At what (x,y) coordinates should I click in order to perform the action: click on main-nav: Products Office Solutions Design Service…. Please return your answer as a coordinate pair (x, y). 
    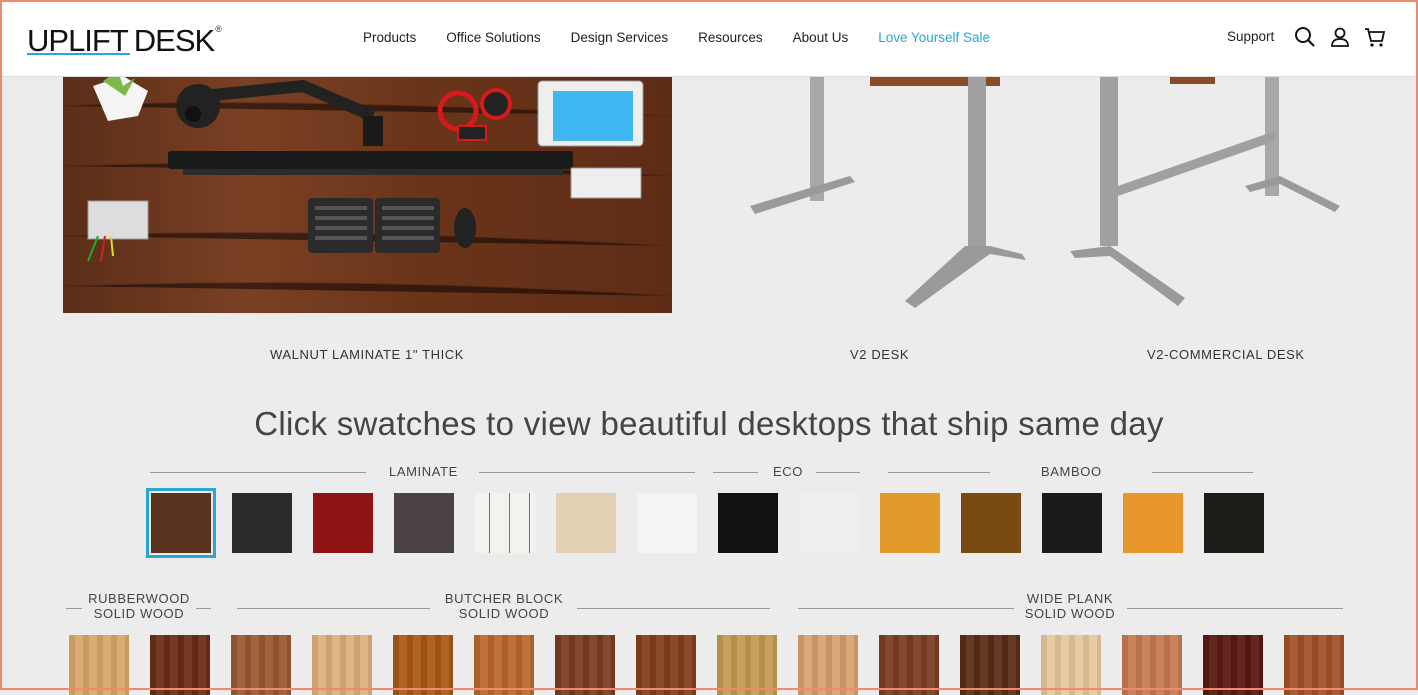
    Looking at the image, I should click on (676, 37).